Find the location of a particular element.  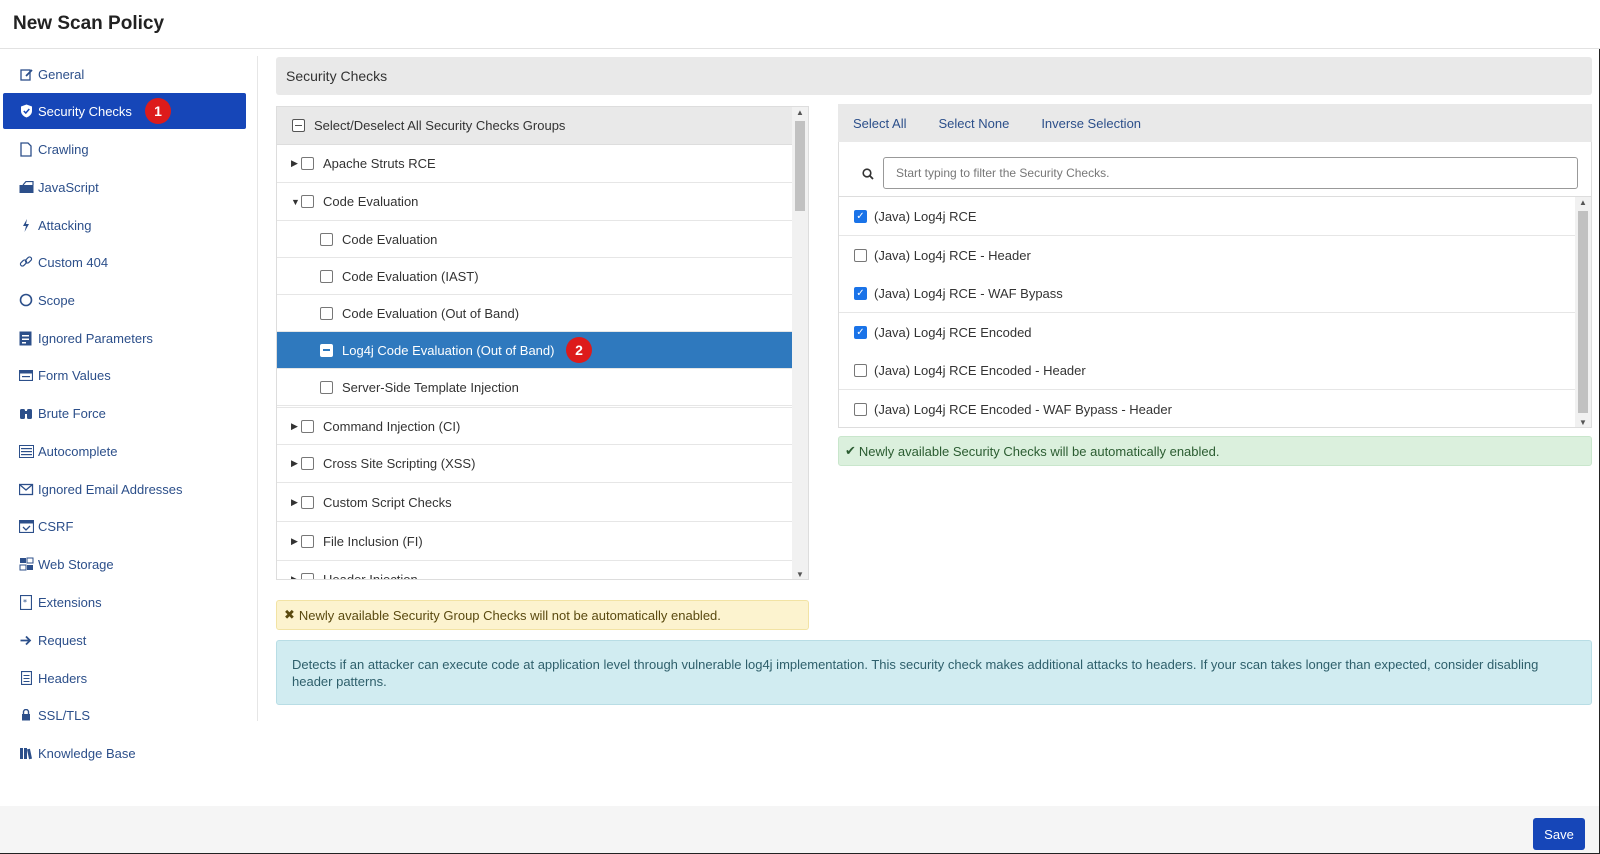

tree-group-row: ▼ Code Evaluation is located at coordinates (535, 202).